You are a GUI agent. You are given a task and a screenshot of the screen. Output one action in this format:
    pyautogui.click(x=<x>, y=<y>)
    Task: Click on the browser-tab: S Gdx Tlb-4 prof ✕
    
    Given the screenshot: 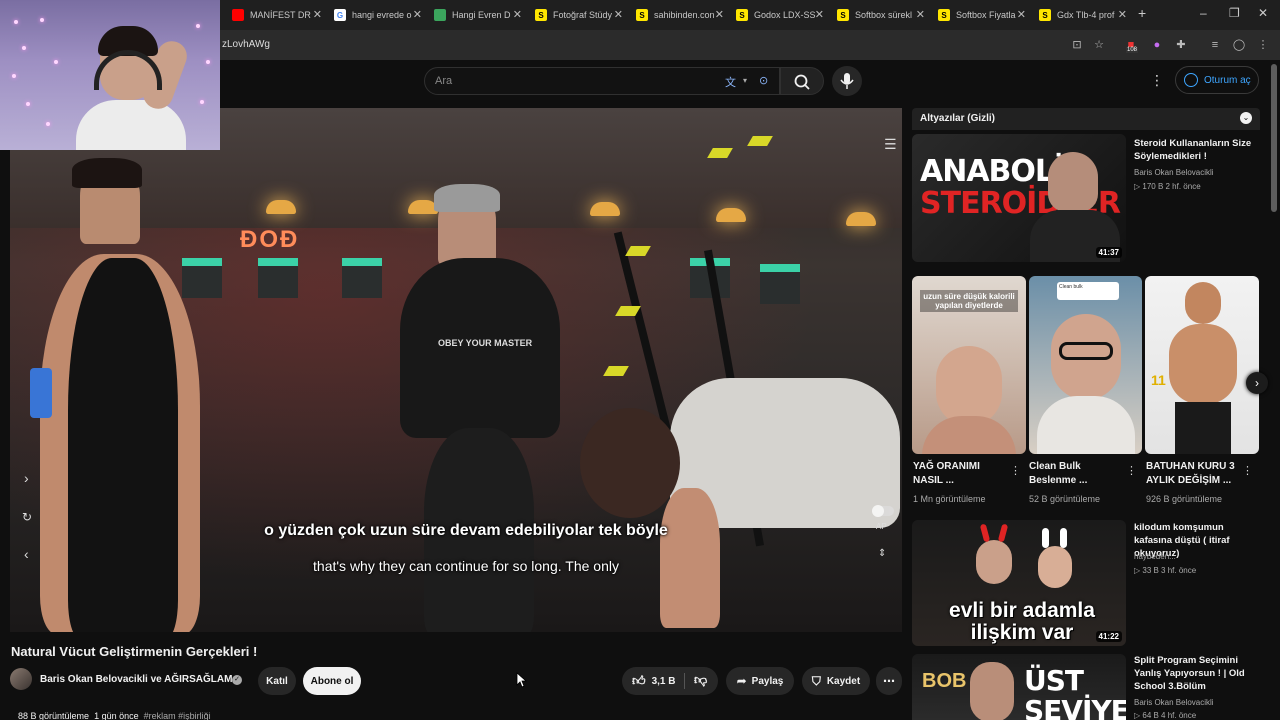 What is the action you would take?
    pyautogui.click(x=1087, y=15)
    